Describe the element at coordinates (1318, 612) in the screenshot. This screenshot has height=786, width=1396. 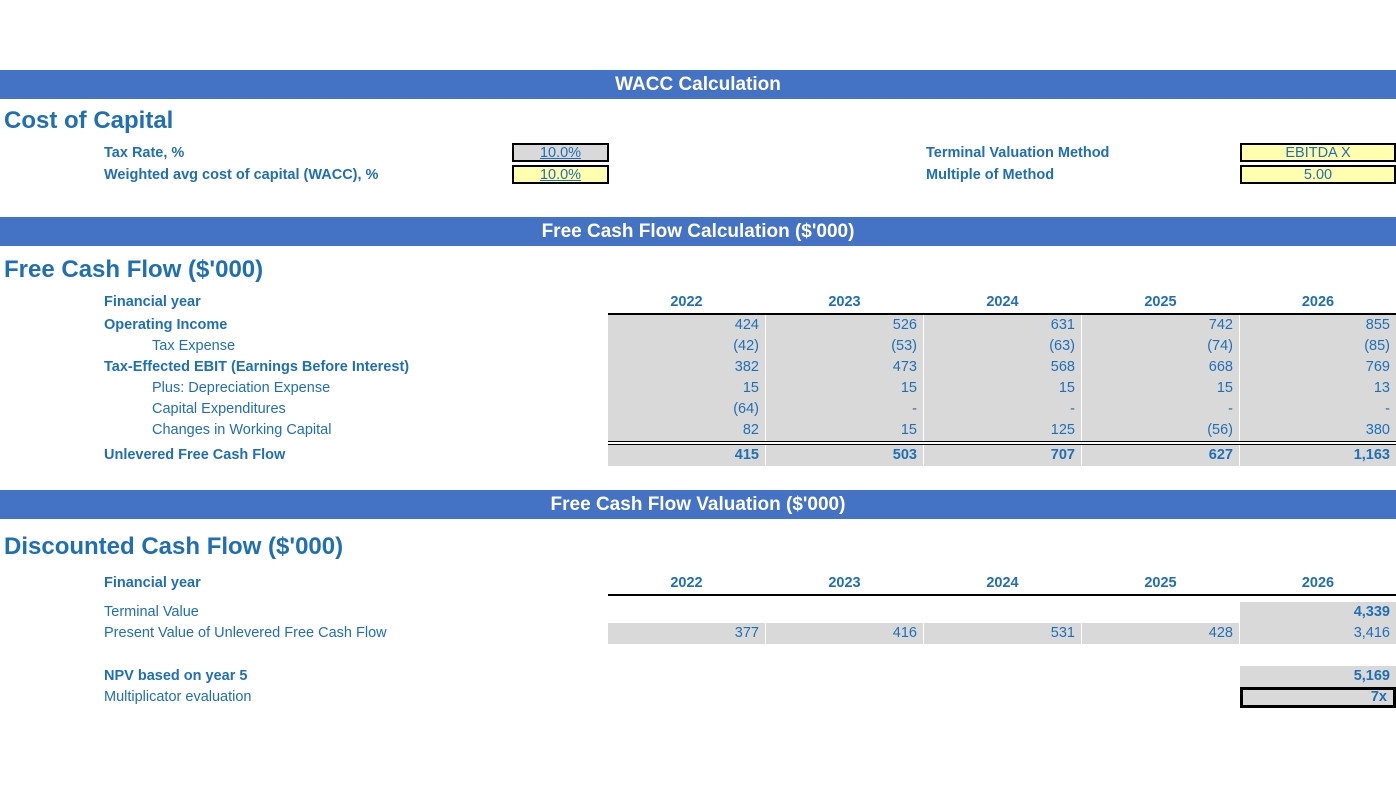
I see `data-cell: 4,339` at that location.